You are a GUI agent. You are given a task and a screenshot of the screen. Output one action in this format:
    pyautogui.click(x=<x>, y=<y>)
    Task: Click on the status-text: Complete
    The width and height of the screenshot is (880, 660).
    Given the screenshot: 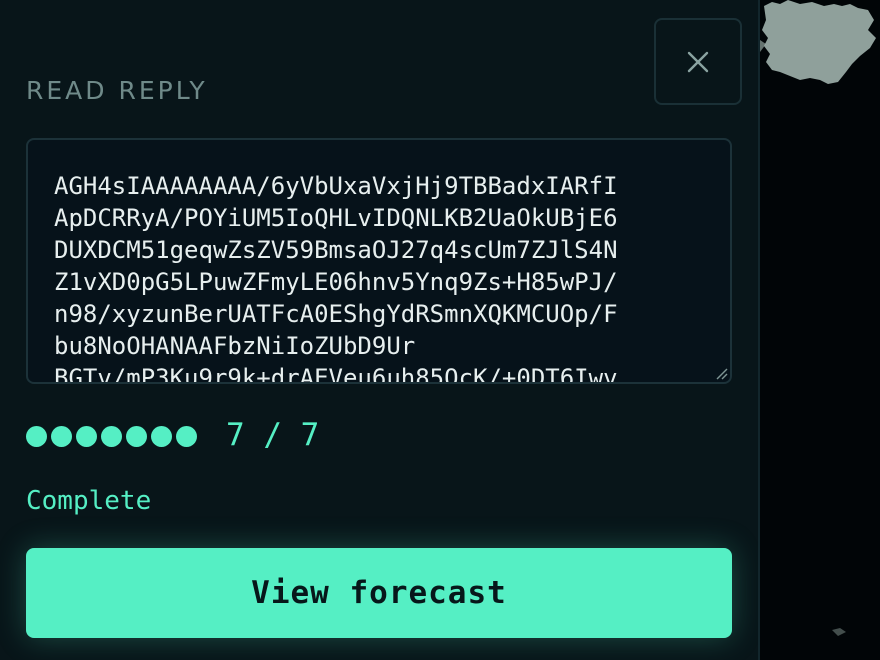 What is the action you would take?
    pyautogui.click(x=89, y=501)
    